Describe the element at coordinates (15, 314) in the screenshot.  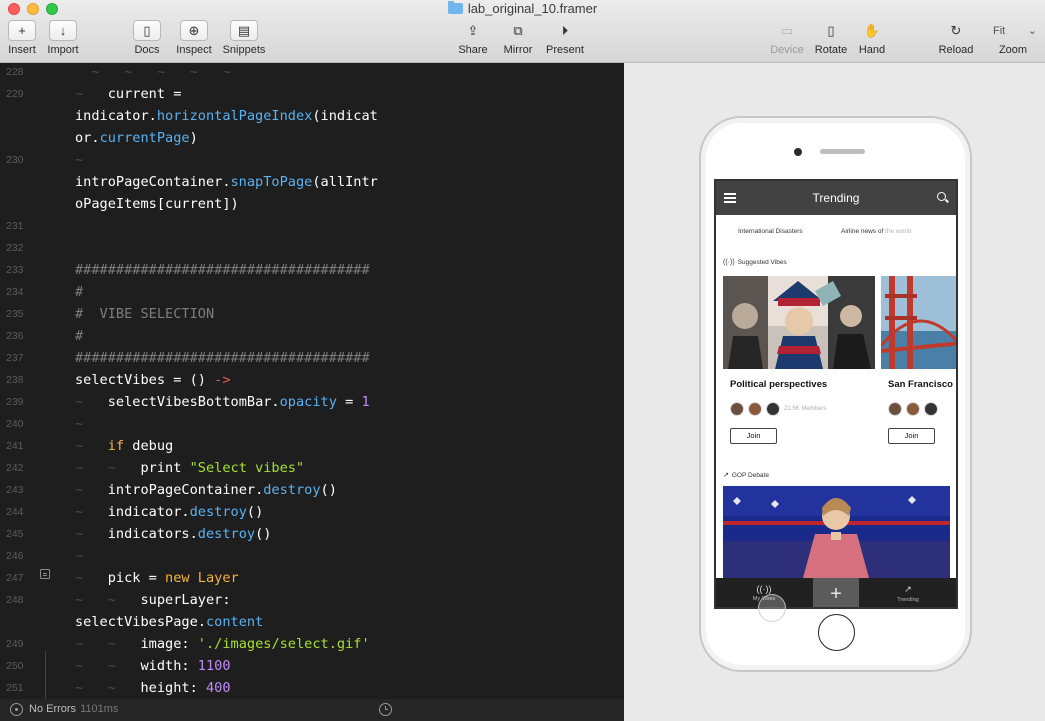
I see `line-number: 235` at that location.